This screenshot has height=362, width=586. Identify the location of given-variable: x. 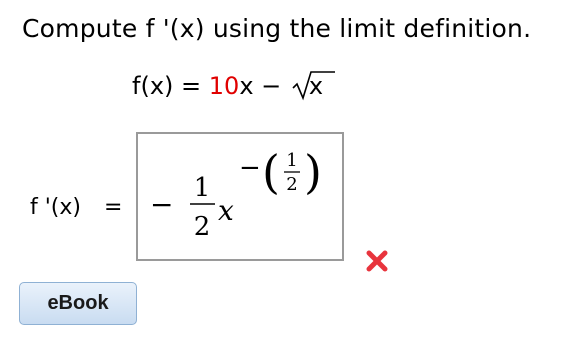
(246, 86).